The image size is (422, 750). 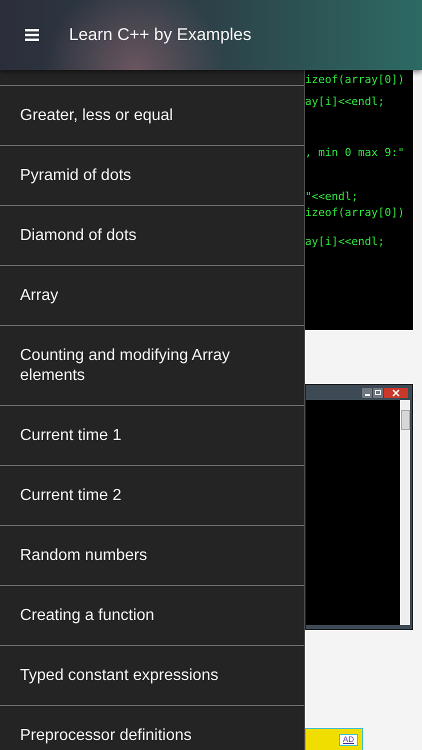 What do you see at coordinates (152, 366) in the screenshot?
I see `drawer-item: Counting and modifying Array elements` at bounding box center [152, 366].